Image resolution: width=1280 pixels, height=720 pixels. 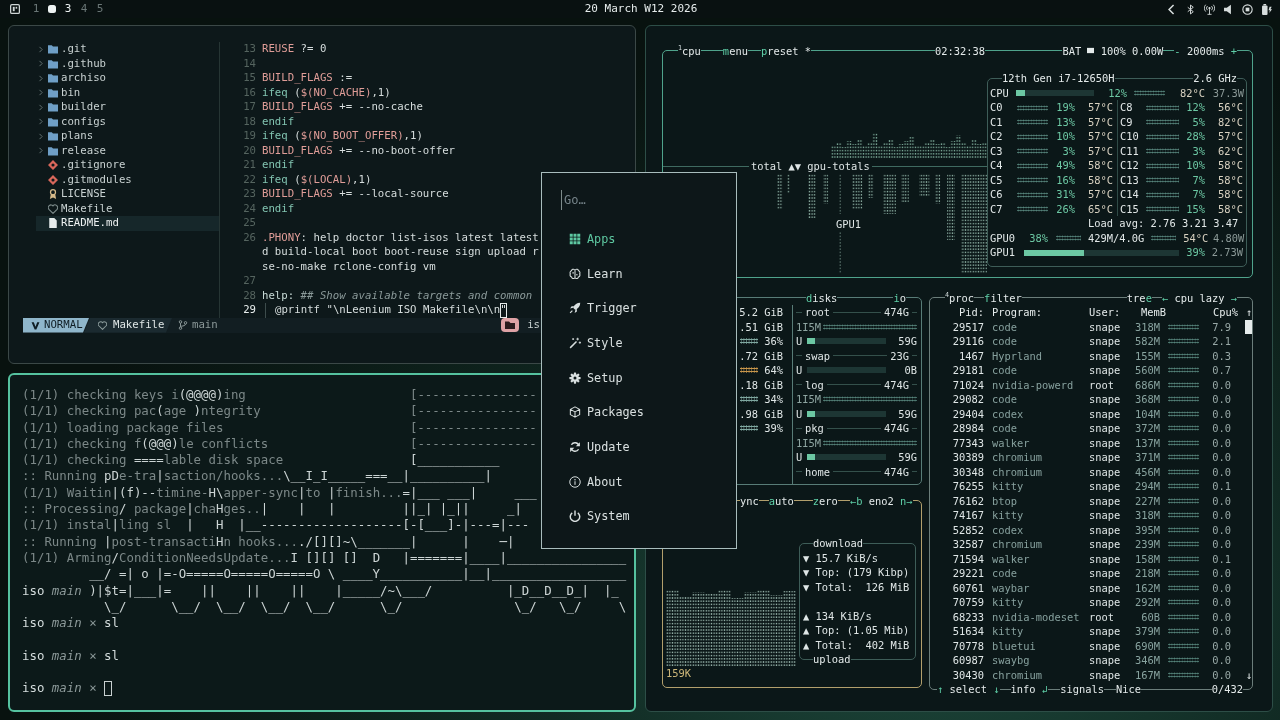 What do you see at coordinates (127, 92) in the screenshot?
I see `file-tree-item: bin` at bounding box center [127, 92].